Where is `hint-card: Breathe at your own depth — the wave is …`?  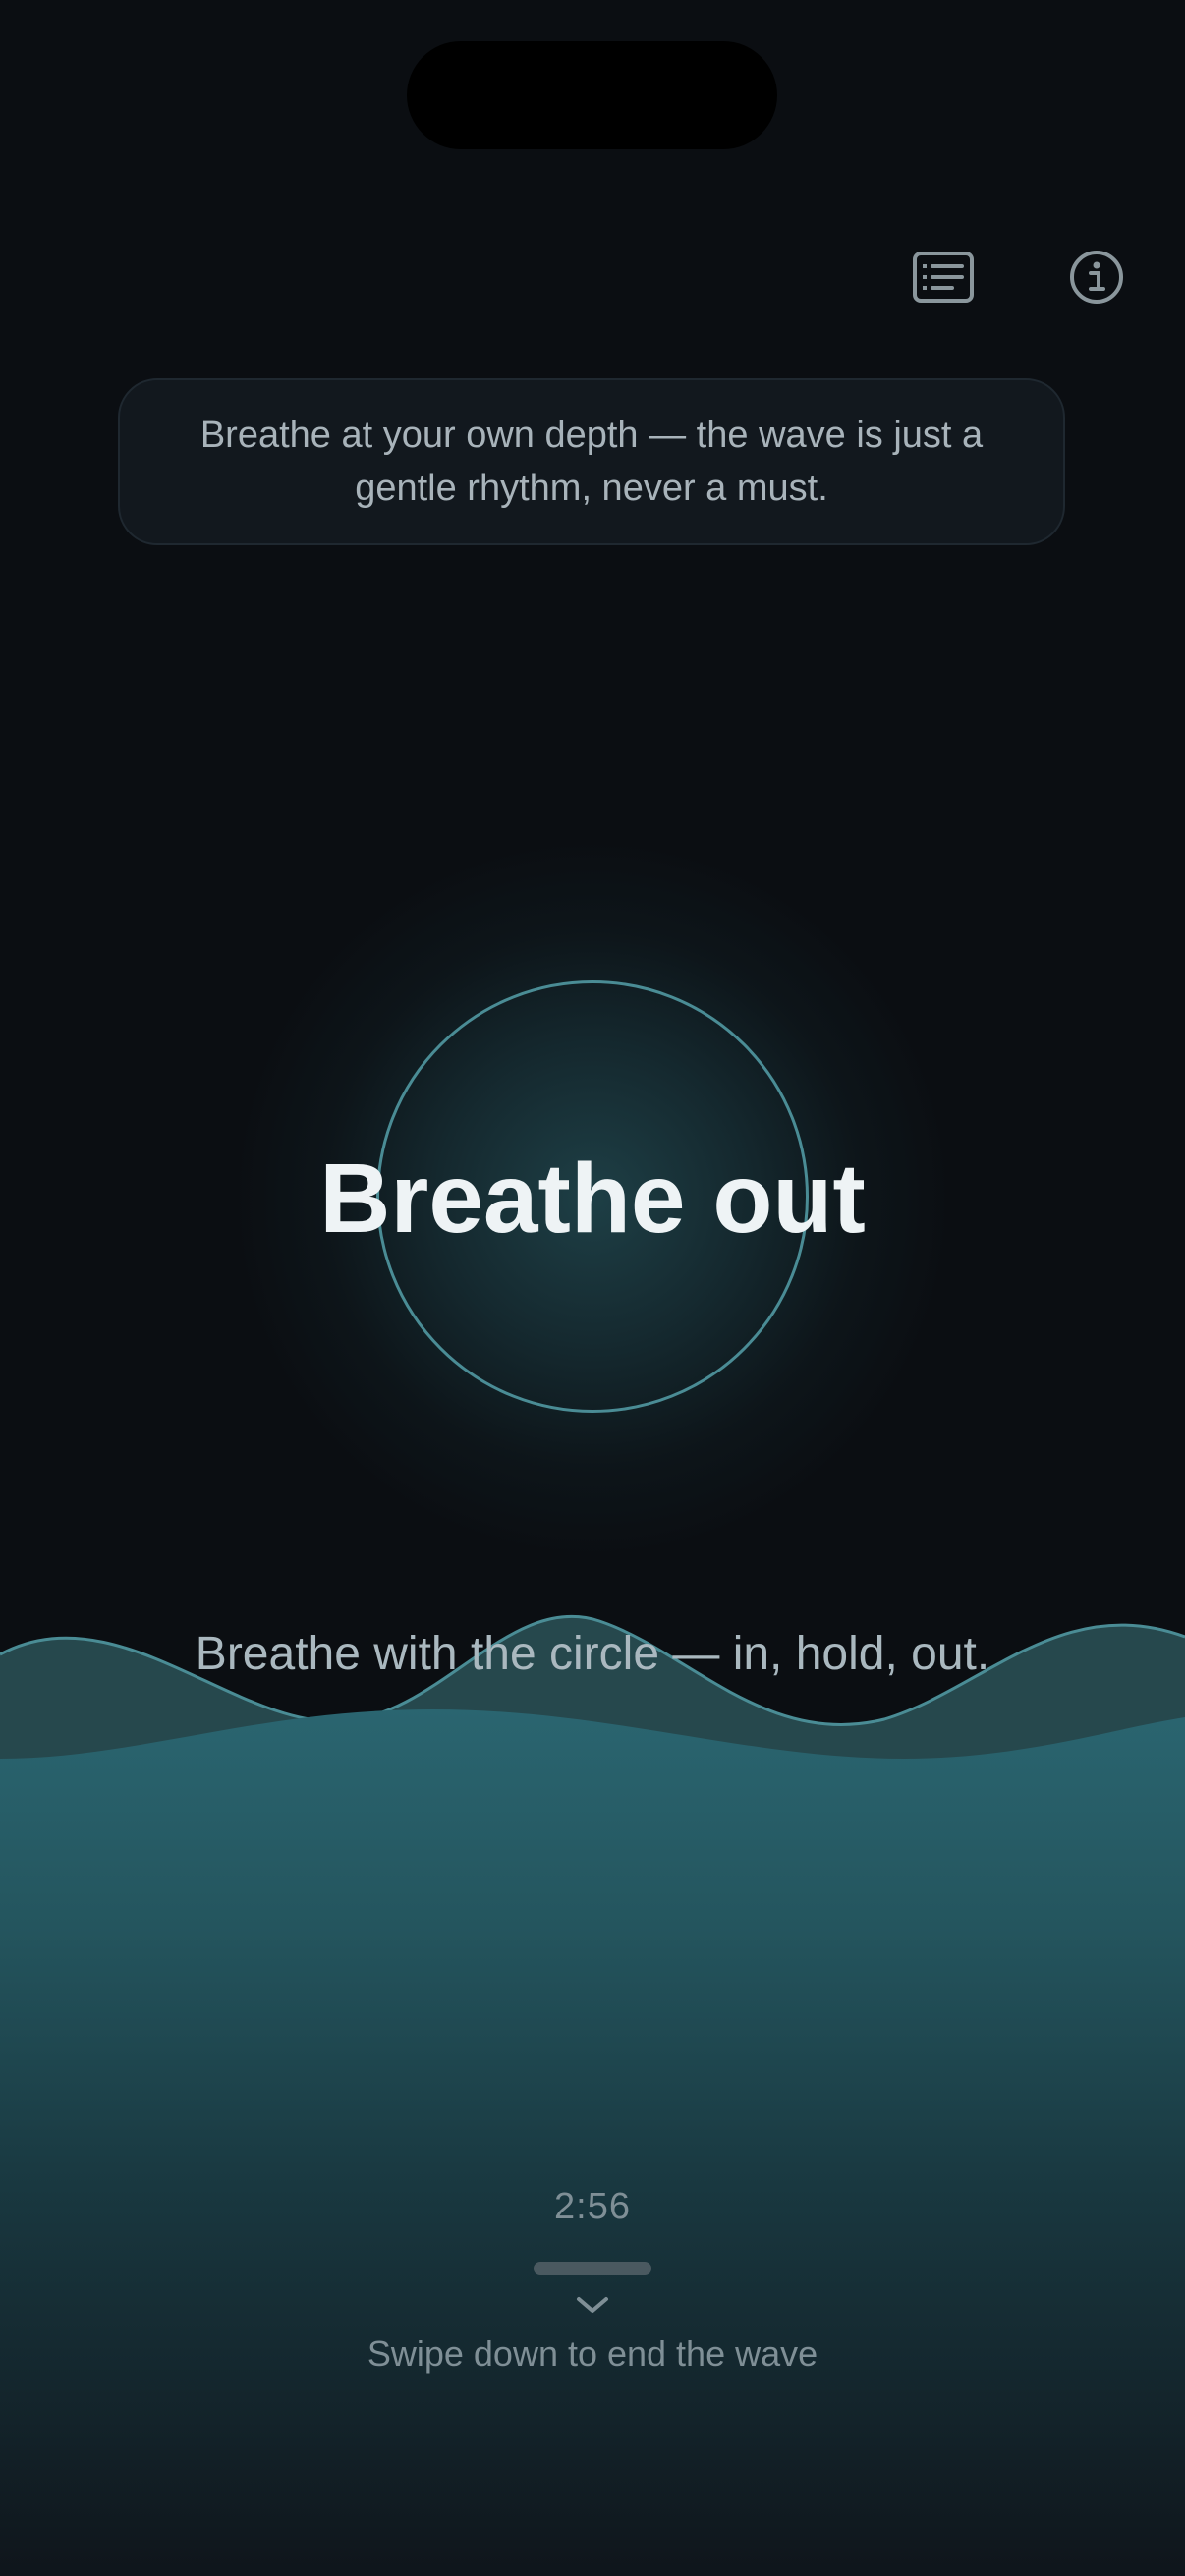 hint-card: Breathe at your own depth — the wave is … is located at coordinates (592, 461).